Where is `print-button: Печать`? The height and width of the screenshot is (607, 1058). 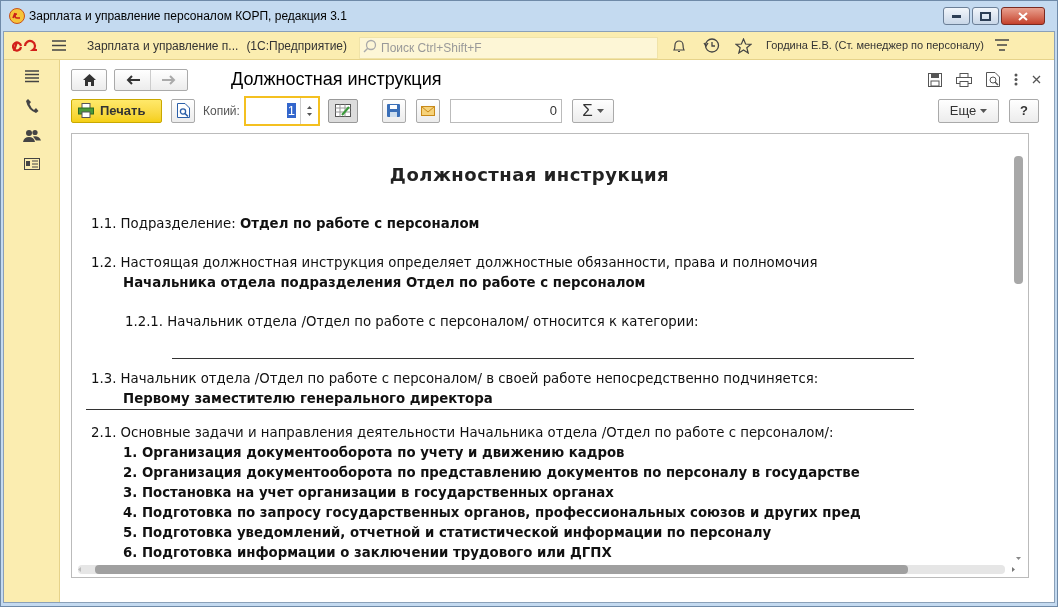
print-button: Печать is located at coordinates (116, 110).